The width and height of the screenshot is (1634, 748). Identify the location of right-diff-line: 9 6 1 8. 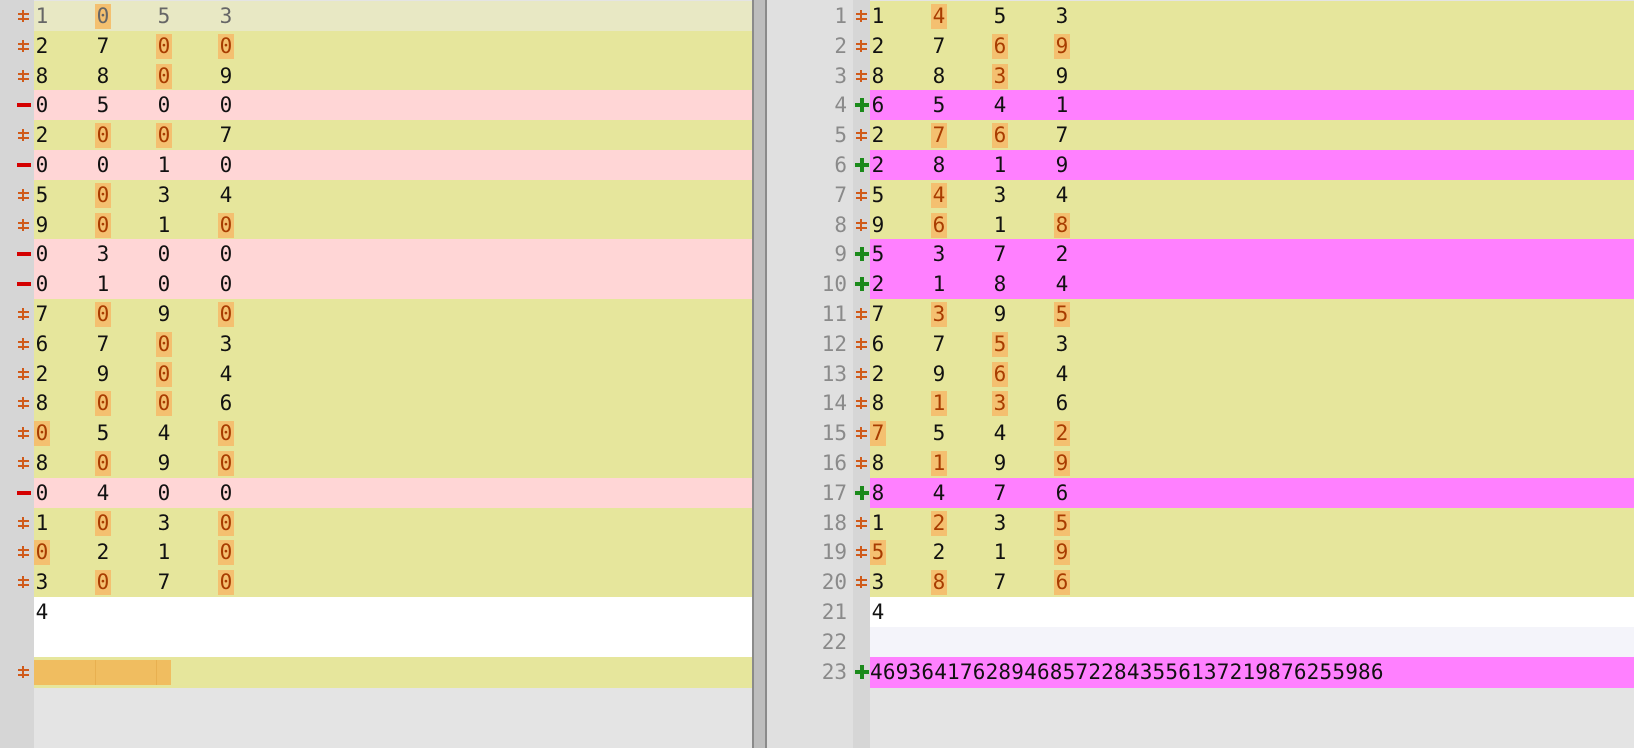
(1252, 225).